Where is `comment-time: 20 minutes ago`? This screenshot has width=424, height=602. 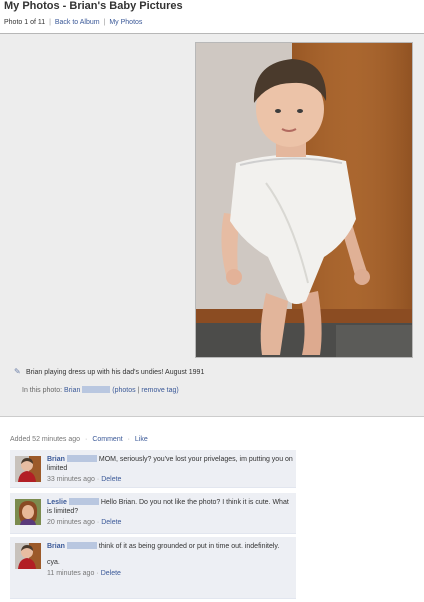 comment-time: 20 minutes ago is located at coordinates (71, 522).